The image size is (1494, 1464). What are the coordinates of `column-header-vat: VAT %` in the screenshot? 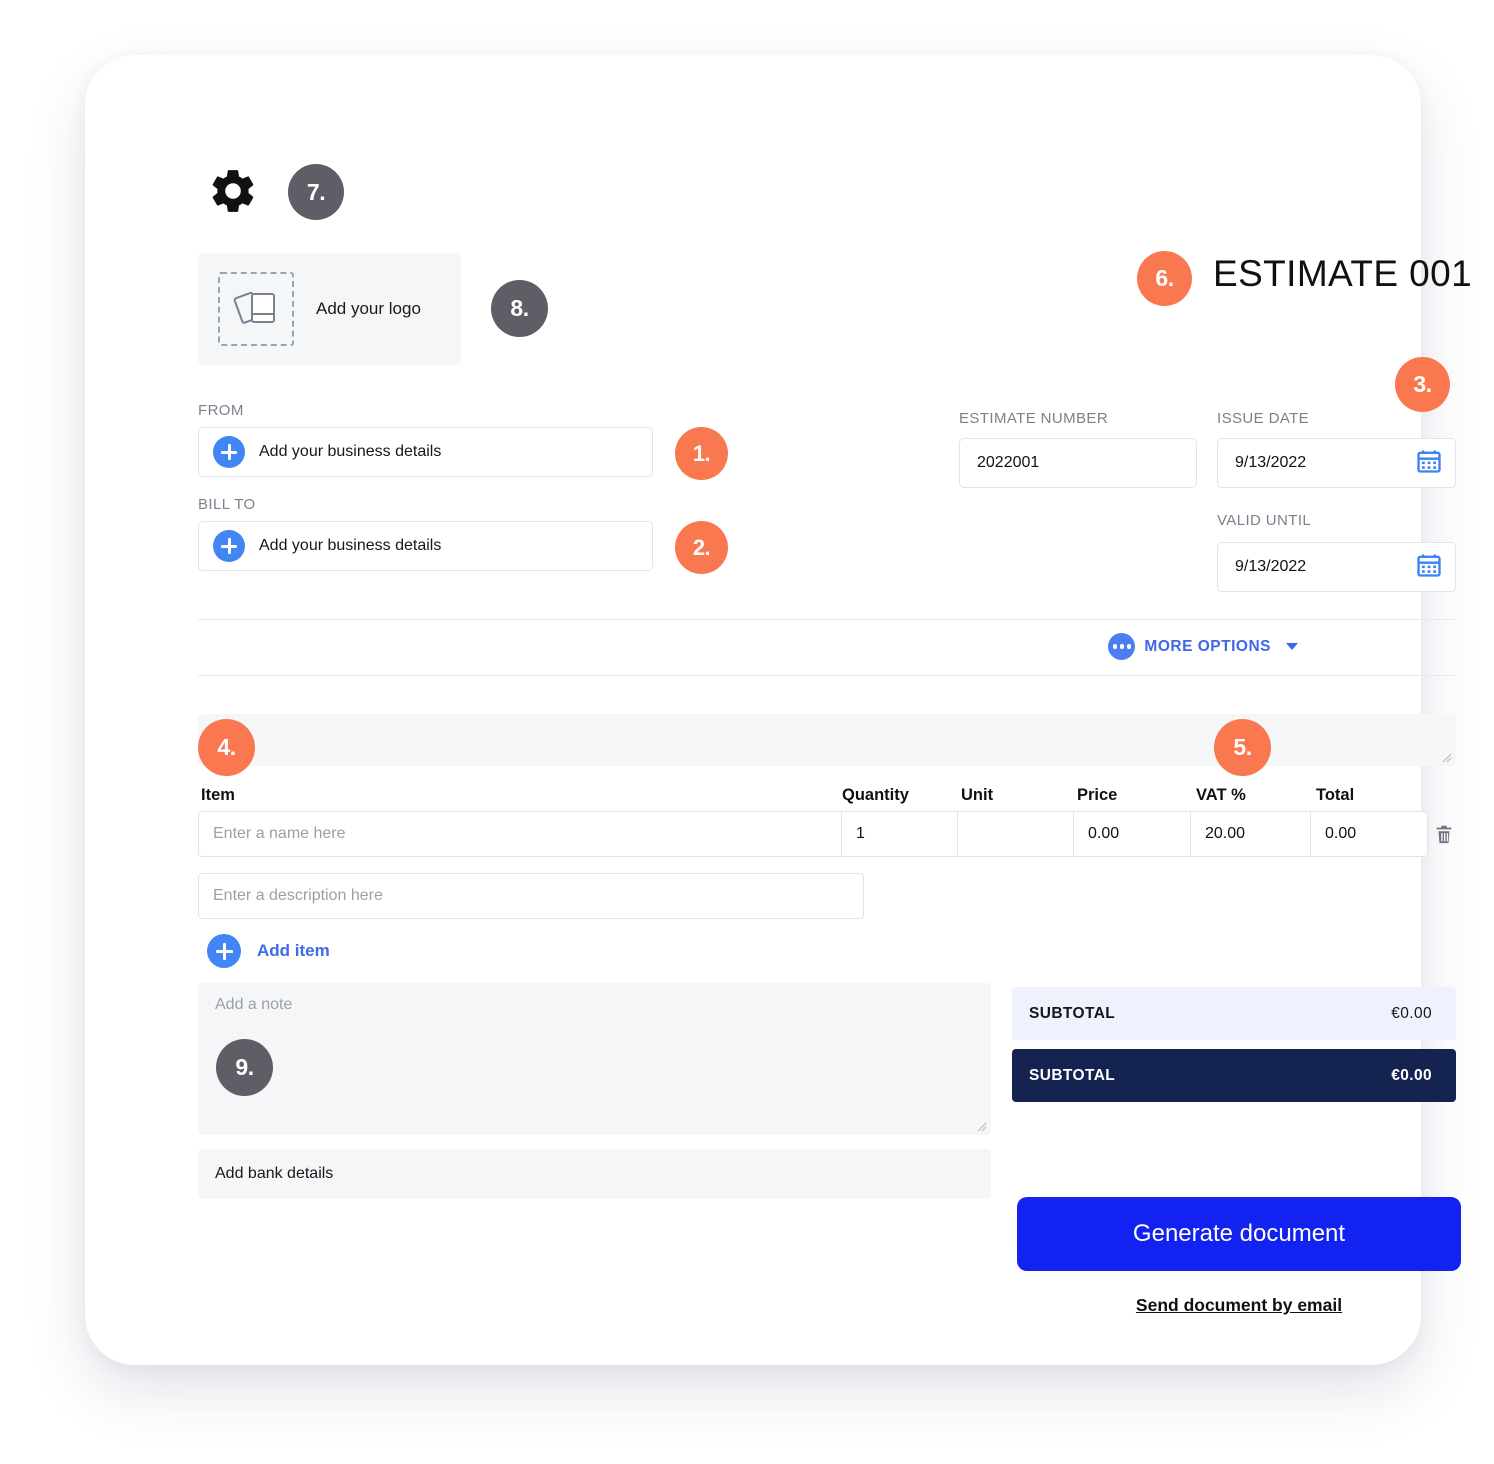 It's located at (1221, 795).